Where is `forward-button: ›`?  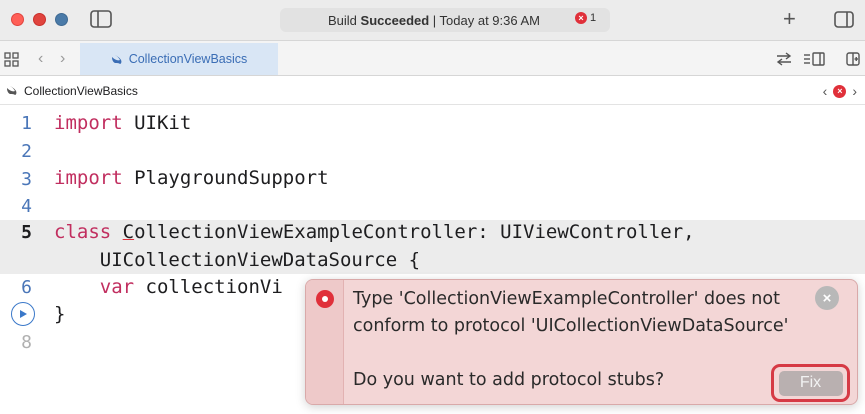
forward-button: › is located at coordinates (62, 59).